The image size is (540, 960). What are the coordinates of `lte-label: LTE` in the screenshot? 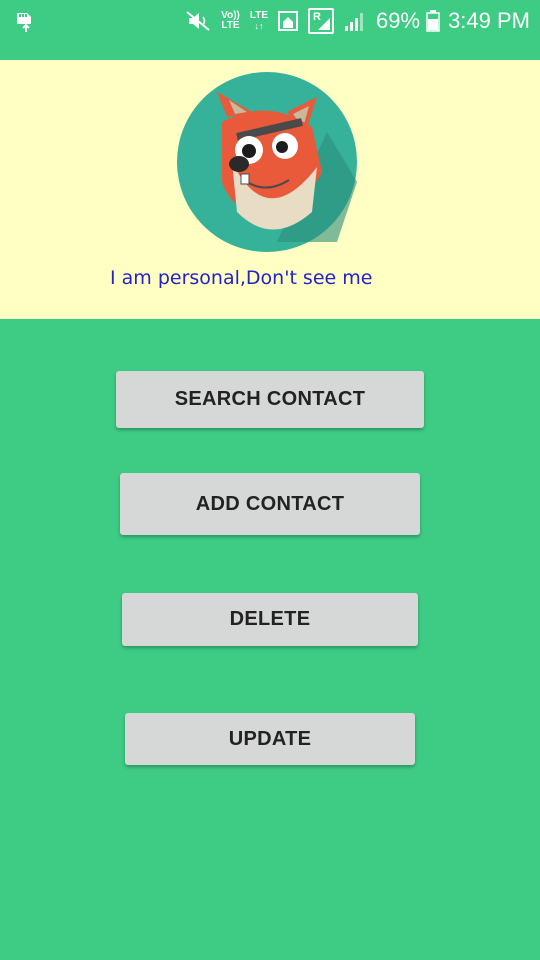 It's located at (259, 15).